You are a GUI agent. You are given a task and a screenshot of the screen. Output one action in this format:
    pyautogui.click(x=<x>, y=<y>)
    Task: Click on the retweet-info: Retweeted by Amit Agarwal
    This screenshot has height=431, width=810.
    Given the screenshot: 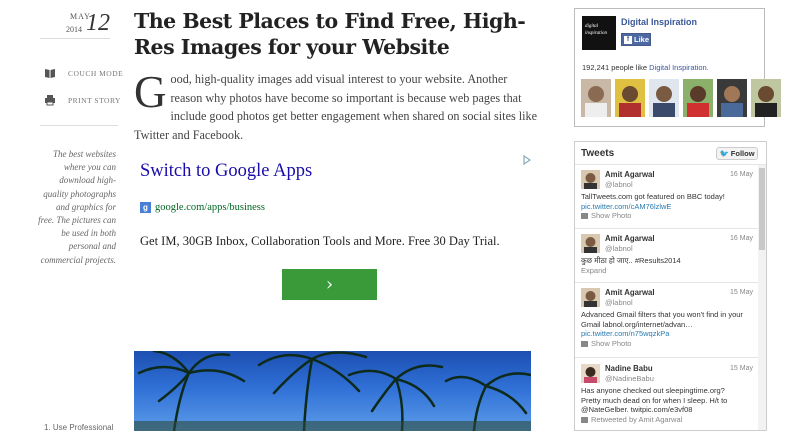 What is the action you would take?
    pyautogui.click(x=667, y=420)
    